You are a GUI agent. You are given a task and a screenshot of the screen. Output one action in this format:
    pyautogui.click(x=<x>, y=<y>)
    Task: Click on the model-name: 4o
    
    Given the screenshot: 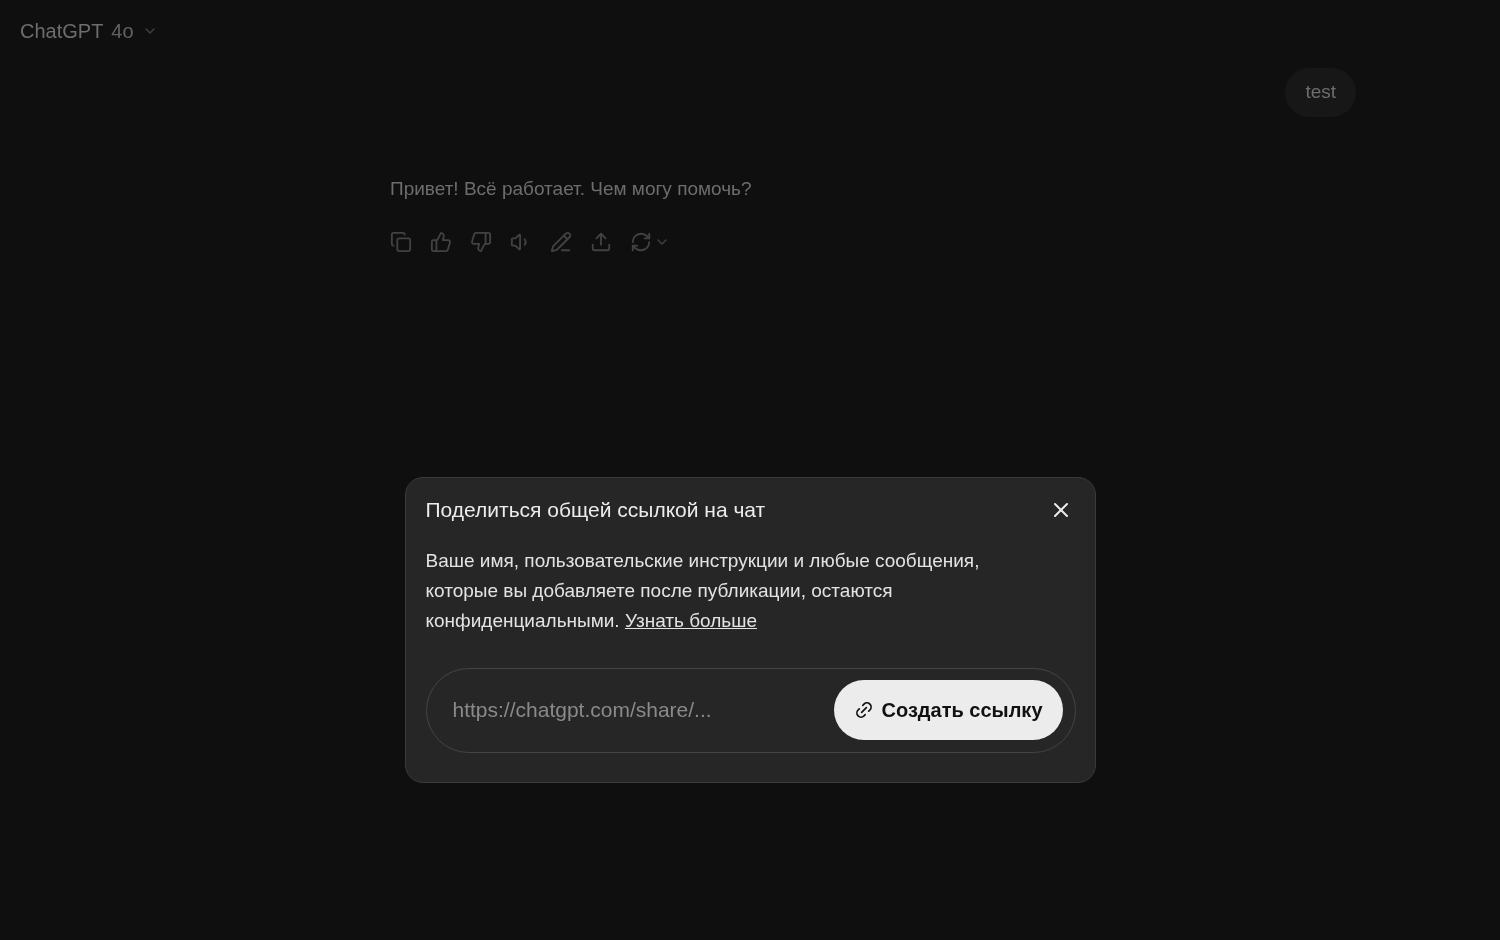 What is the action you would take?
    pyautogui.click(x=122, y=31)
    